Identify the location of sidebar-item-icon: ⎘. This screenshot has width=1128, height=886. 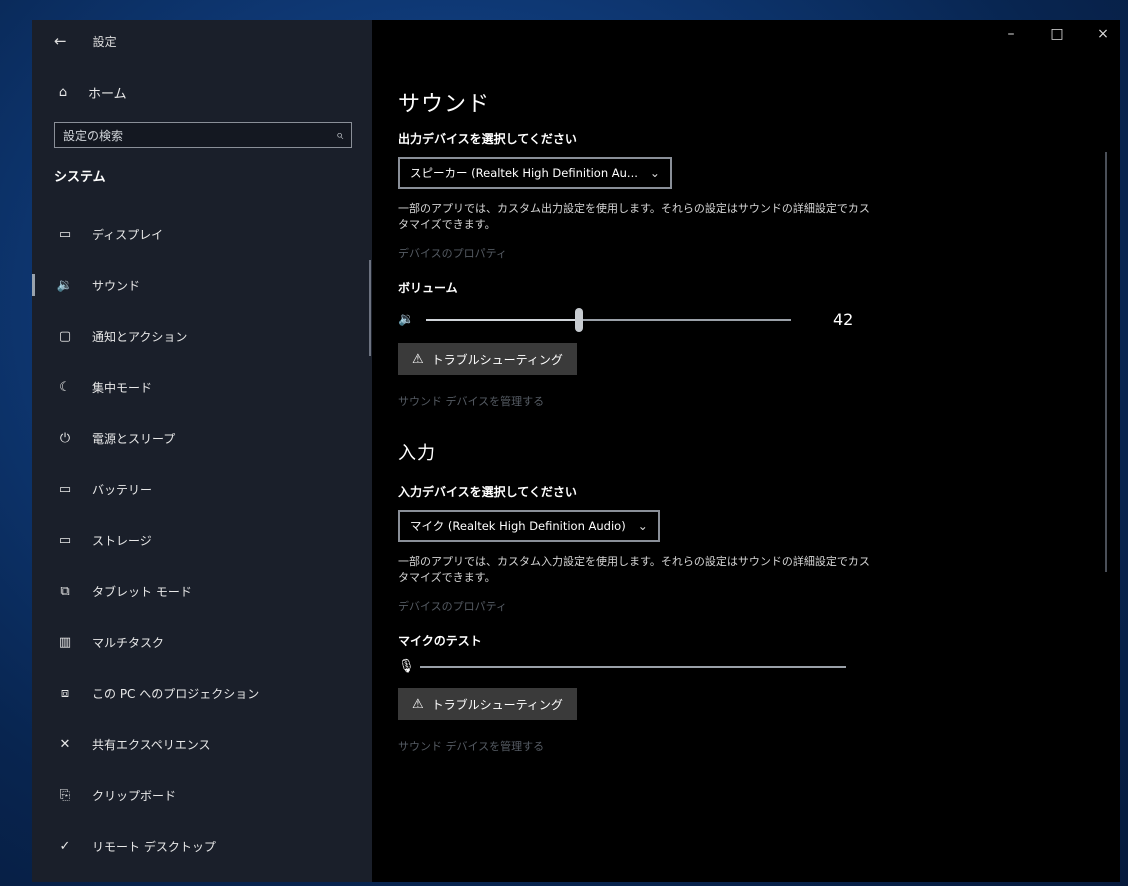
(65, 795).